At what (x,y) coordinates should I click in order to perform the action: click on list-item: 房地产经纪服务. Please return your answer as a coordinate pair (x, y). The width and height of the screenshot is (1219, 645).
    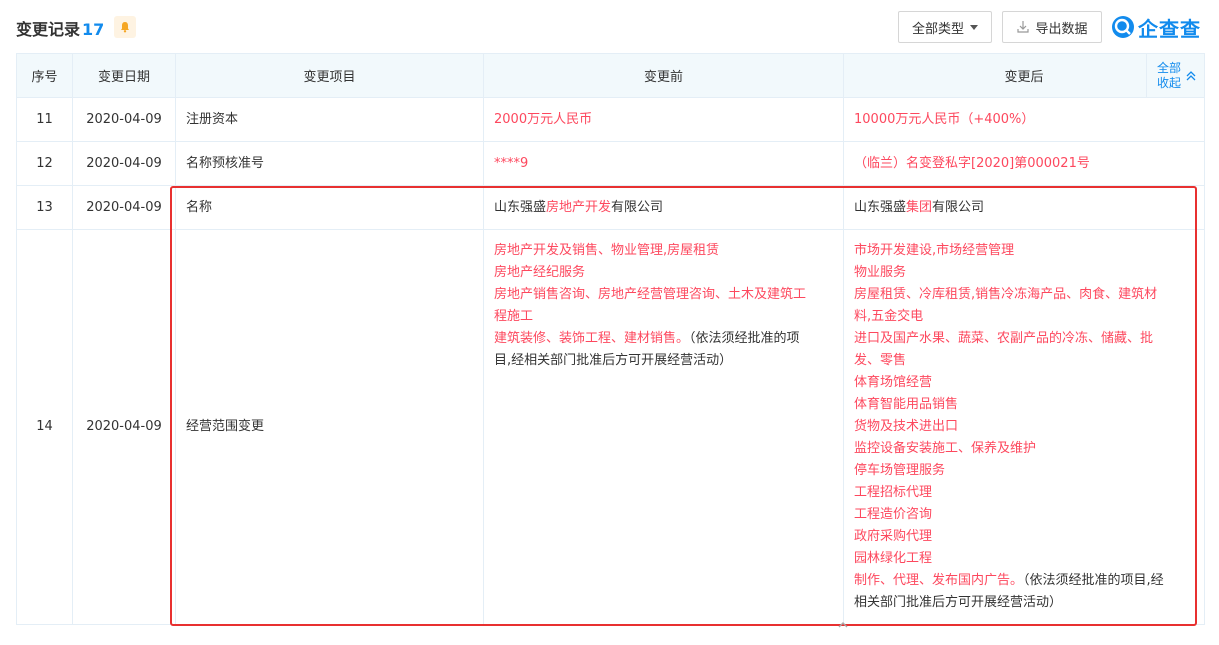
    Looking at the image, I should click on (540, 272).